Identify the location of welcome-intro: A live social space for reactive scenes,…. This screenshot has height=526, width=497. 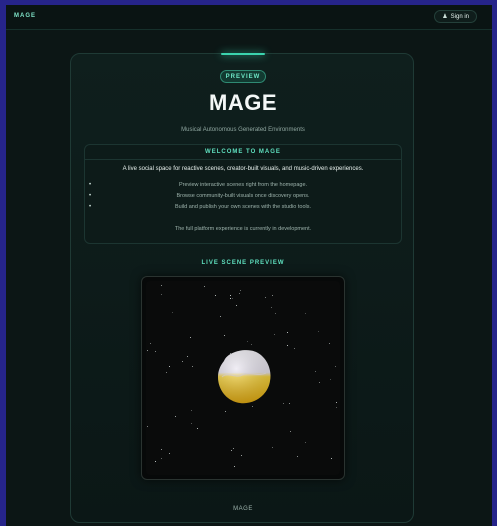
(243, 169).